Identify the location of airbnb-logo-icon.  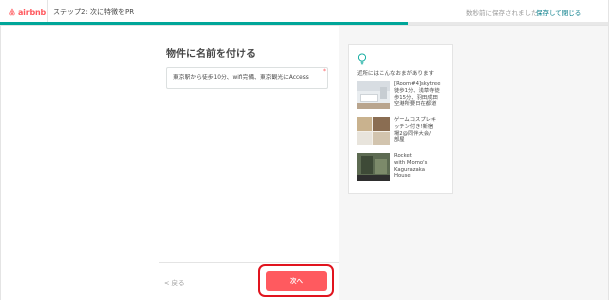
(12, 12).